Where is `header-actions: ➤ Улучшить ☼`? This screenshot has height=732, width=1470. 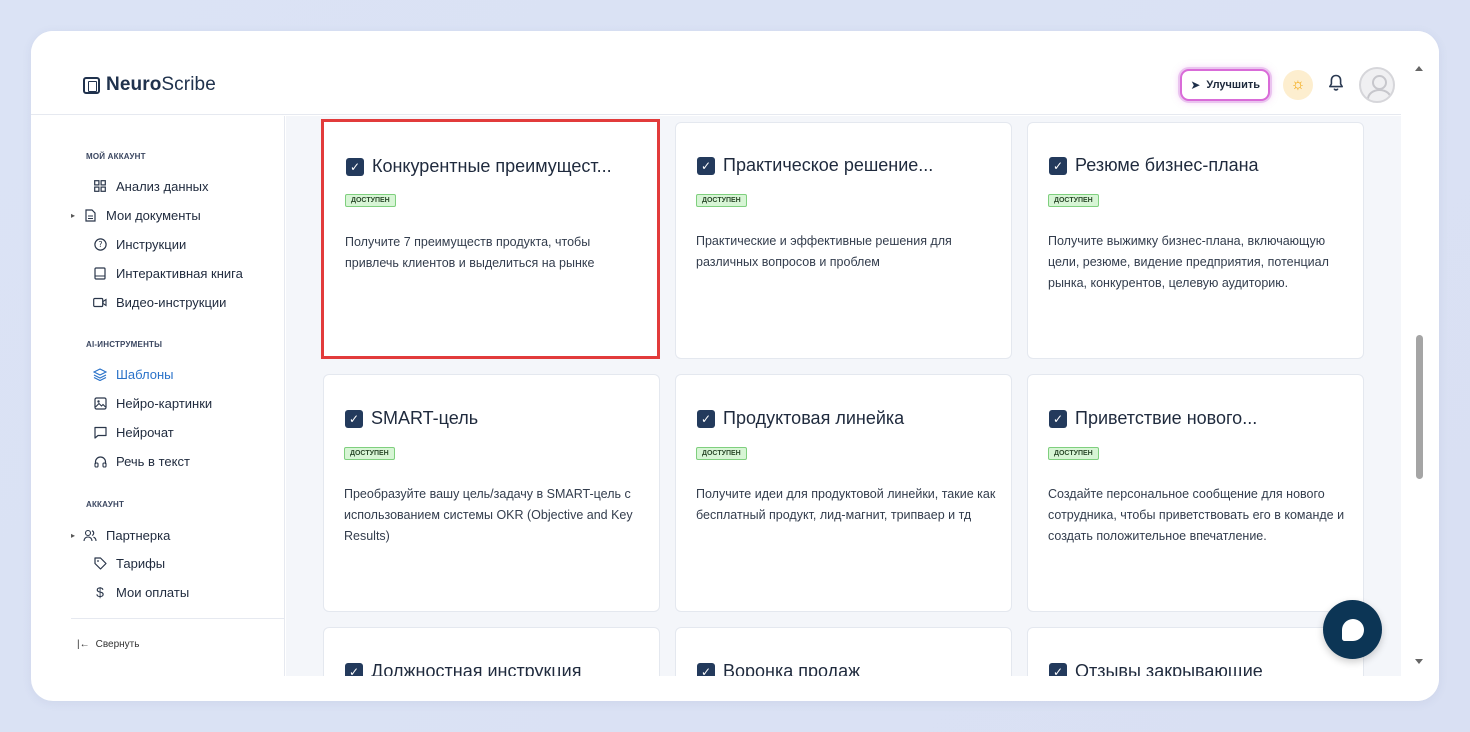
header-actions: ➤ Улучшить ☼ is located at coordinates (1287, 85).